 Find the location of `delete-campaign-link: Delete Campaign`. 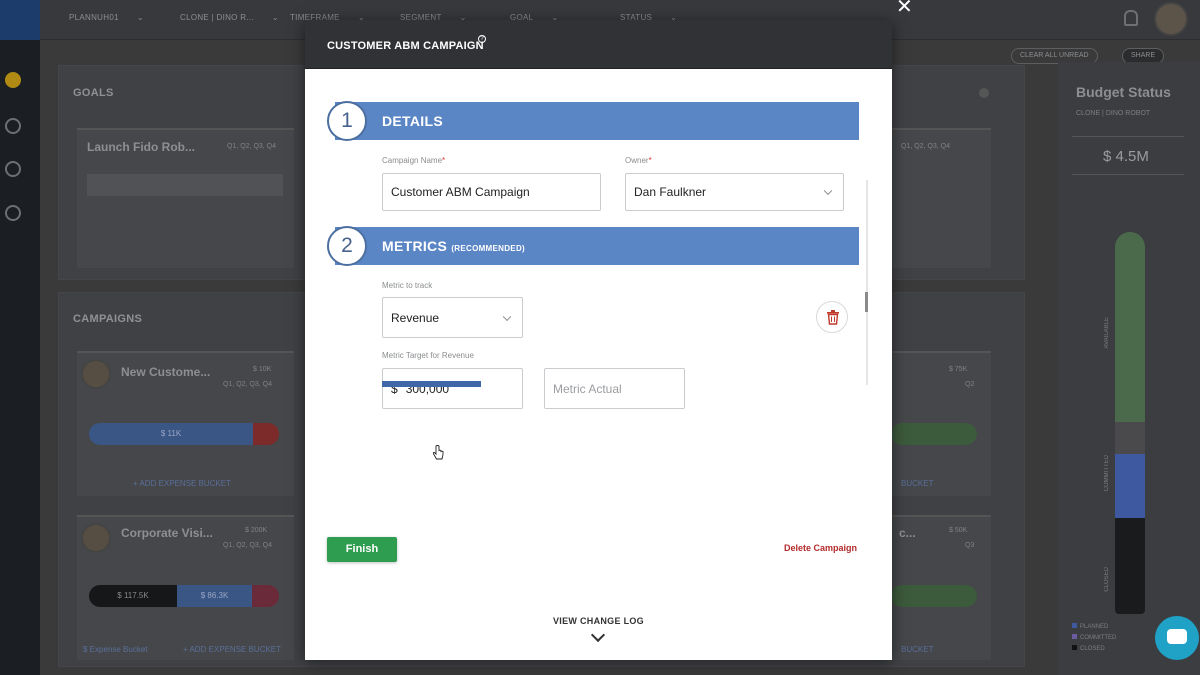

delete-campaign-link: Delete Campaign is located at coordinates (820, 548).